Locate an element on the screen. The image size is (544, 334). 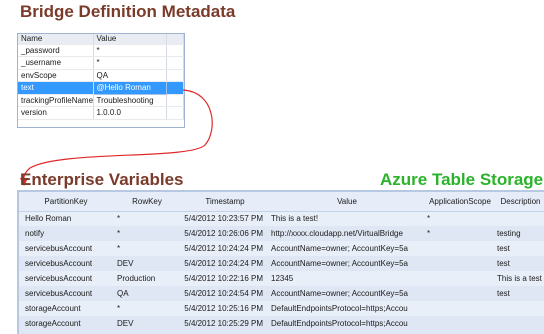
rowkey-cell: Production is located at coordinates (147, 278).